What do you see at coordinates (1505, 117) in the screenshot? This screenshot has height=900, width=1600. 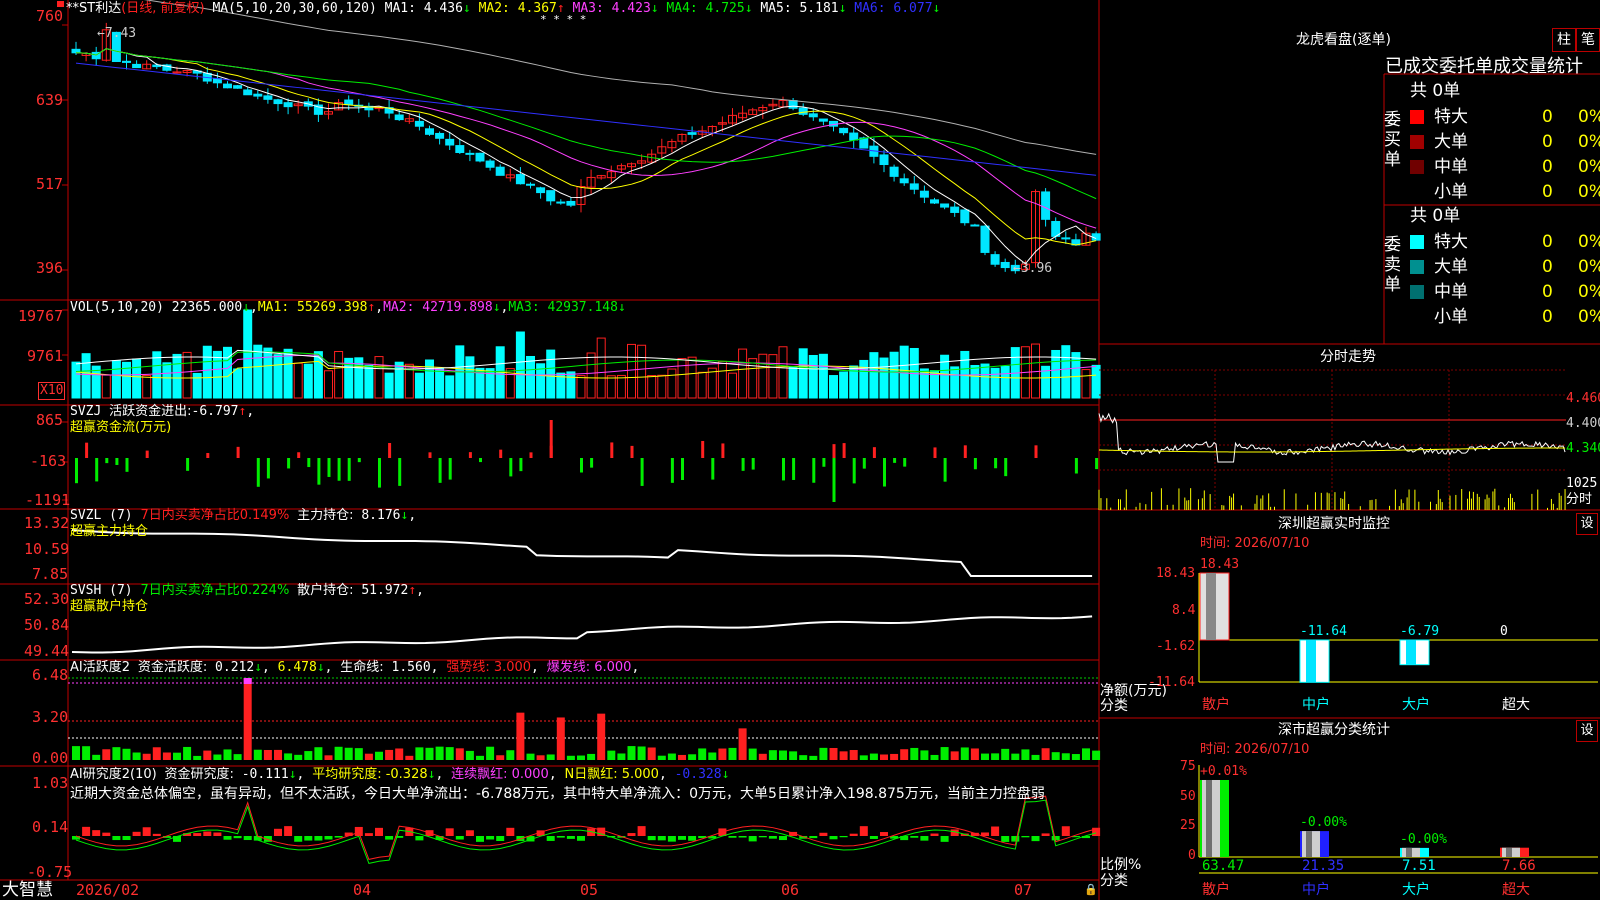 I see `order-row: 特大 0 0%` at bounding box center [1505, 117].